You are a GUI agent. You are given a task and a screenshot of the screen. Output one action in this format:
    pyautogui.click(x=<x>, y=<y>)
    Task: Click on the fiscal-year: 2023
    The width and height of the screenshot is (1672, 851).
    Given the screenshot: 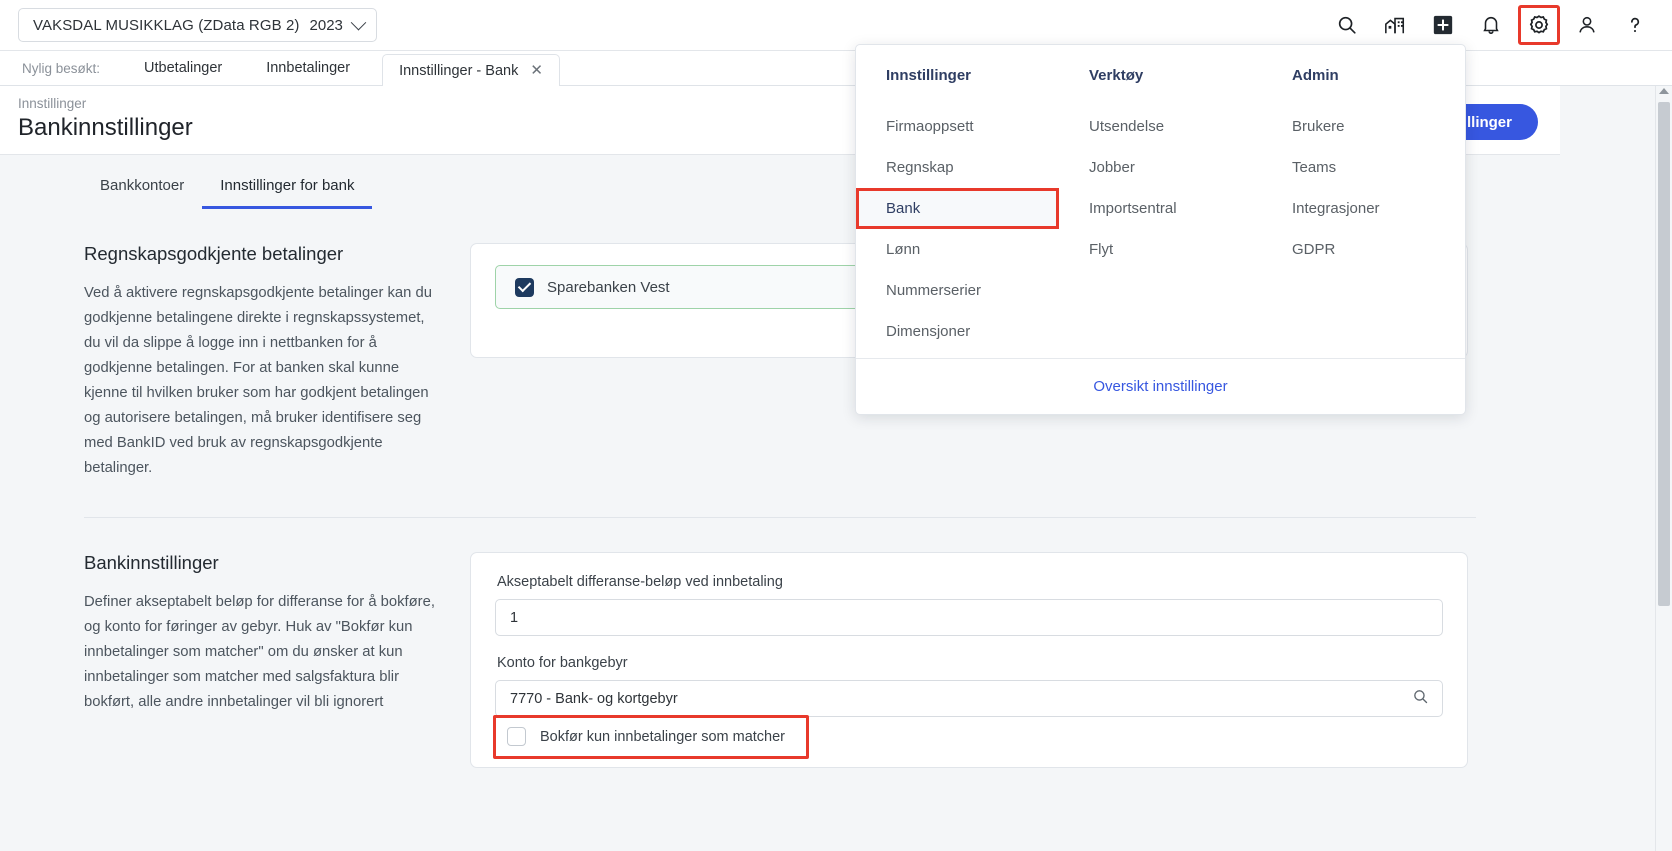 What is the action you would take?
    pyautogui.click(x=326, y=25)
    